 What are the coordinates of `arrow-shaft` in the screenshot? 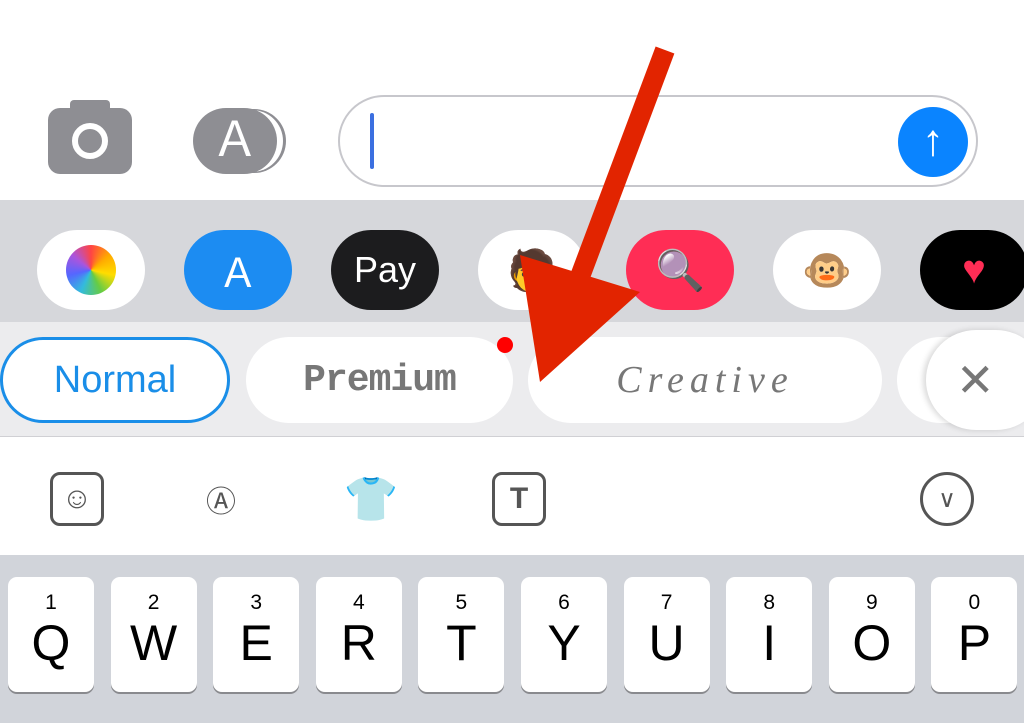 It's located at (620, 170).